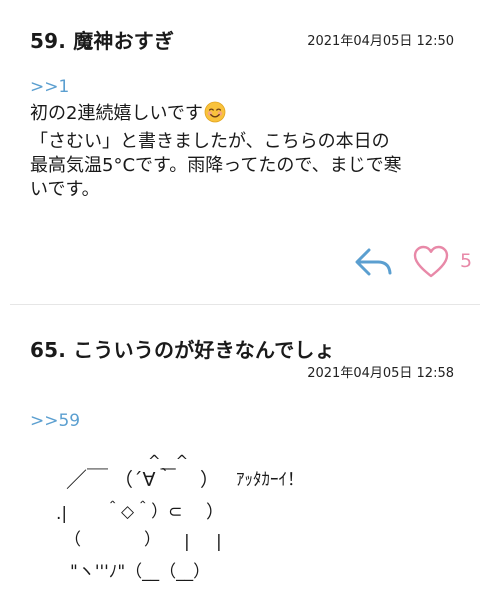 The height and width of the screenshot is (590, 480). What do you see at coordinates (374, 262) in the screenshot?
I see `reply-arrow-icon` at bounding box center [374, 262].